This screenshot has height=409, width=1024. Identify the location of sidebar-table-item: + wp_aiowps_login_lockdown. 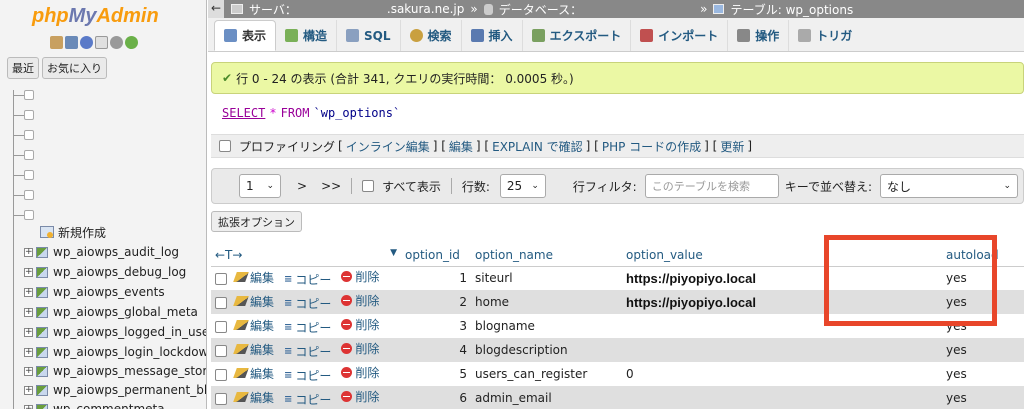
(115, 352).